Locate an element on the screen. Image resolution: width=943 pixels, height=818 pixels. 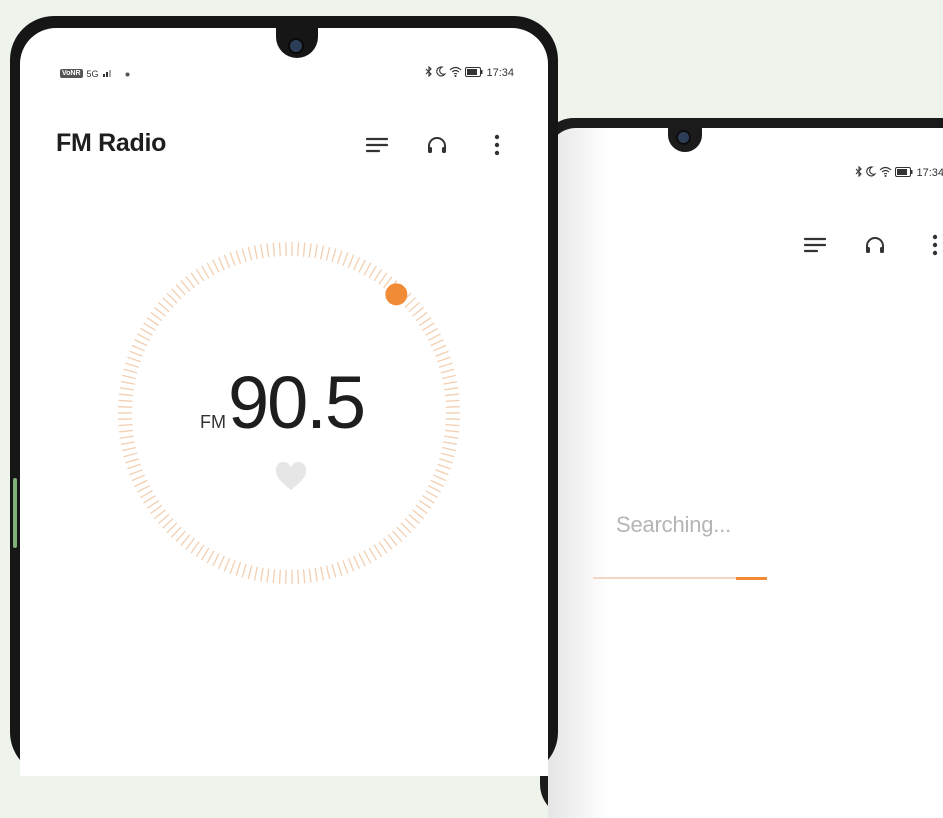
dial-knob is located at coordinates (396, 294).